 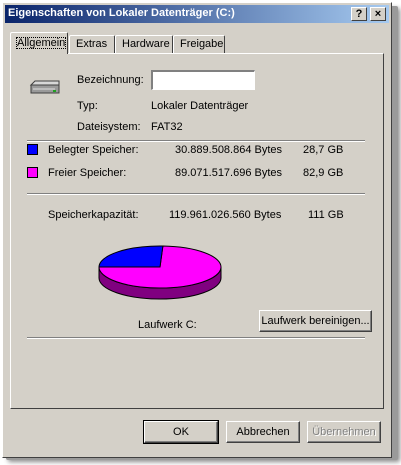 I want to click on tab-label: Extras, so click(x=92, y=44).